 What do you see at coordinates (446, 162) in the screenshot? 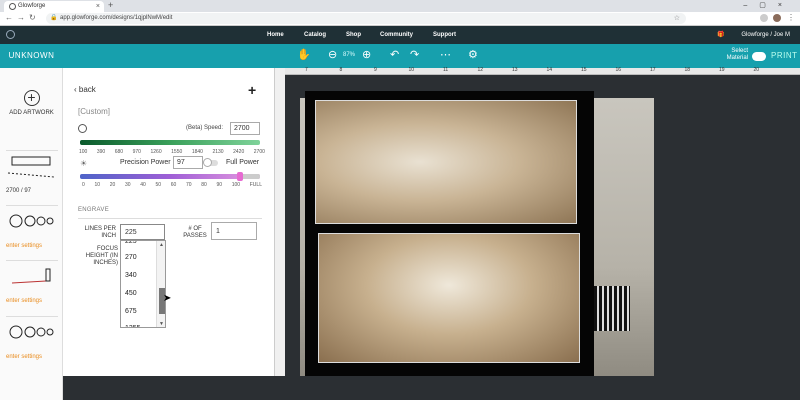
I see `leaf-engraving-image-top` at bounding box center [446, 162].